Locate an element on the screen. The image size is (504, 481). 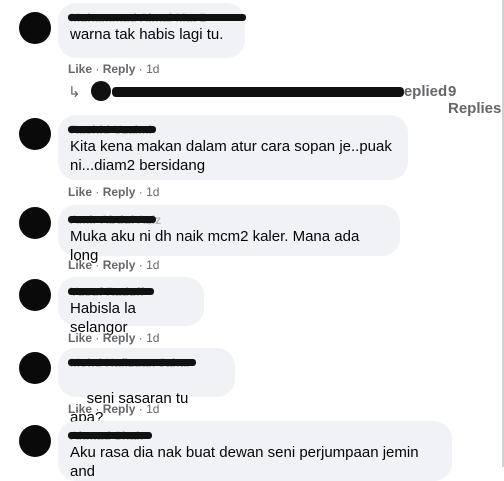
comment-text: warna tak habis lagi tu. is located at coordinates (147, 34).